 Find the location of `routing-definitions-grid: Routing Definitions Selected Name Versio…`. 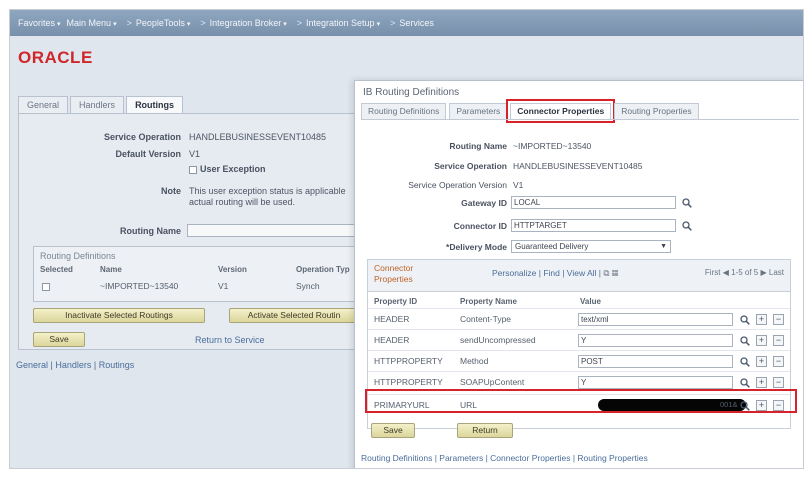

routing-definitions-grid: Routing Definitions Selected Name Versio… is located at coordinates (196, 274).